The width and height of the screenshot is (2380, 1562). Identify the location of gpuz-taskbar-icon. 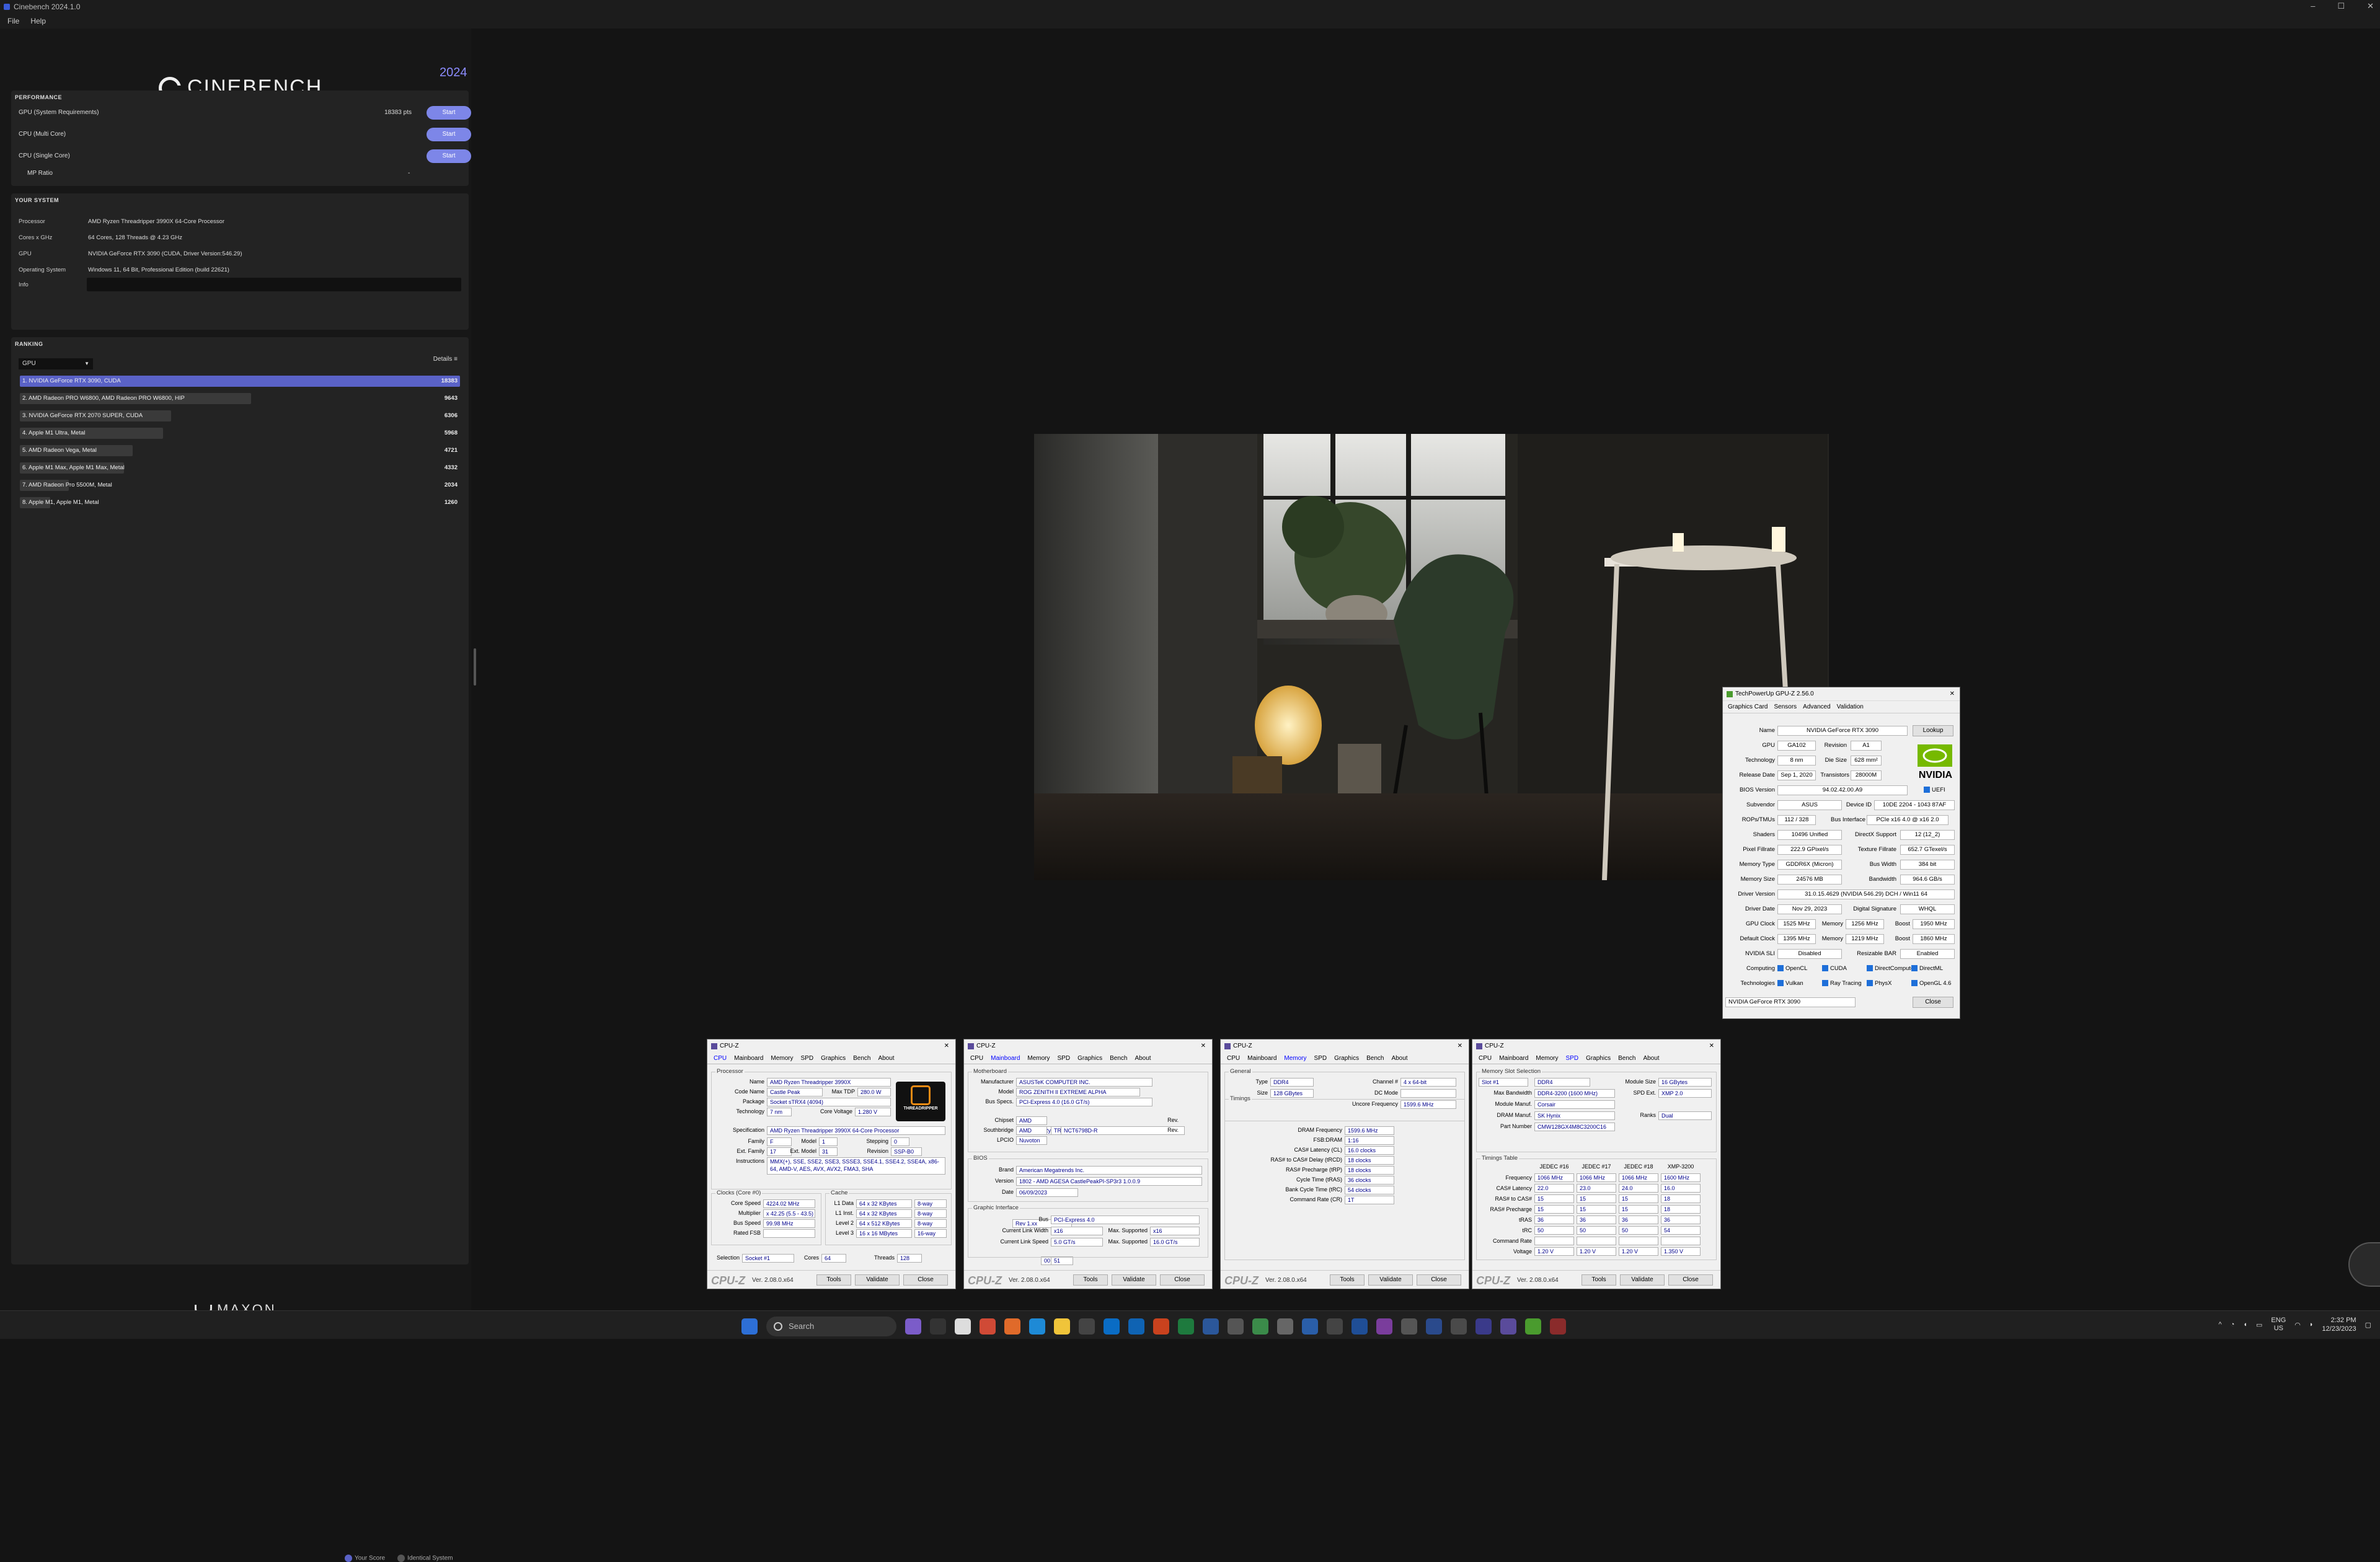
(1533, 1327).